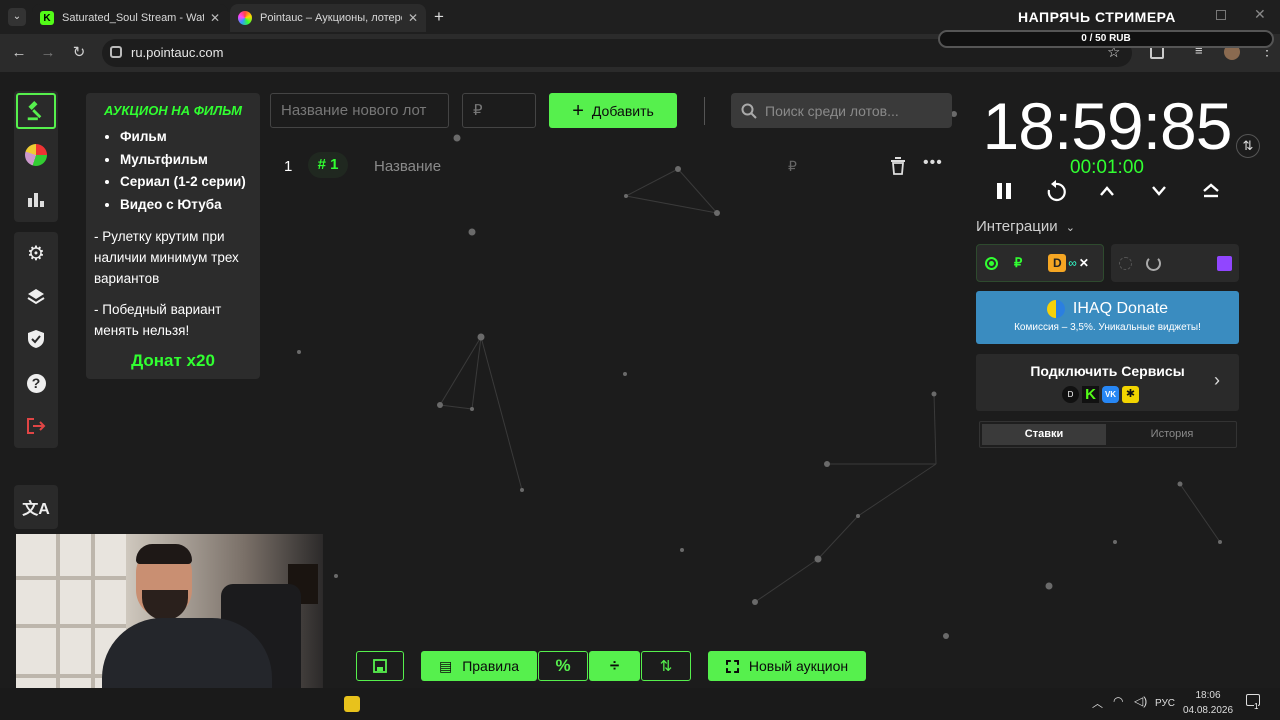  I want to click on swap-timer-button: ⇅, so click(1248, 146).